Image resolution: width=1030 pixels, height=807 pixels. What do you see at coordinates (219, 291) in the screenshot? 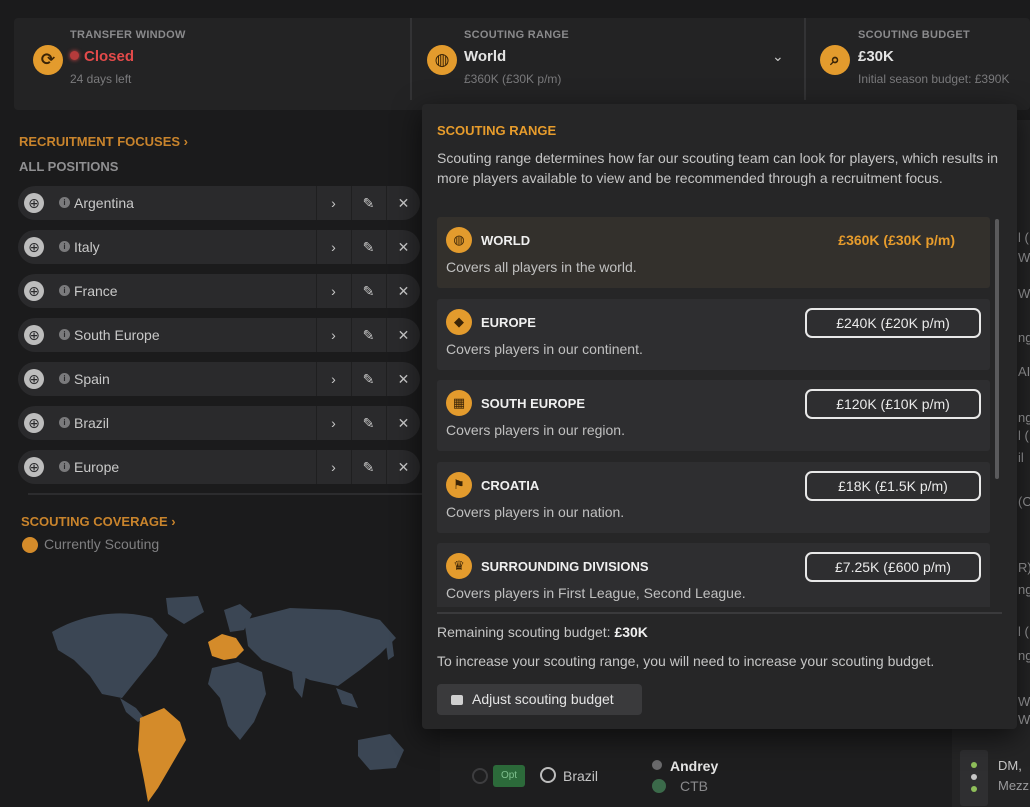
I see `focus-row: ⊕ i France › ✎ ✕` at bounding box center [219, 291].